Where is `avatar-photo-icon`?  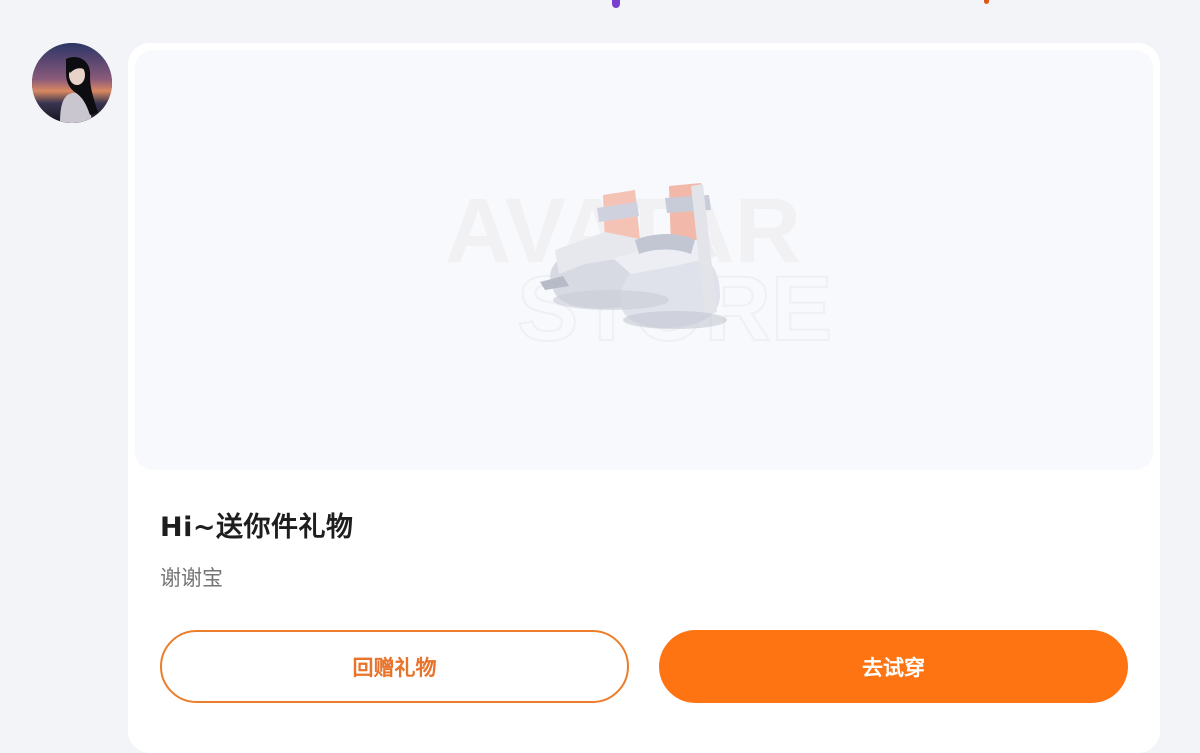
avatar-photo-icon is located at coordinates (72, 83).